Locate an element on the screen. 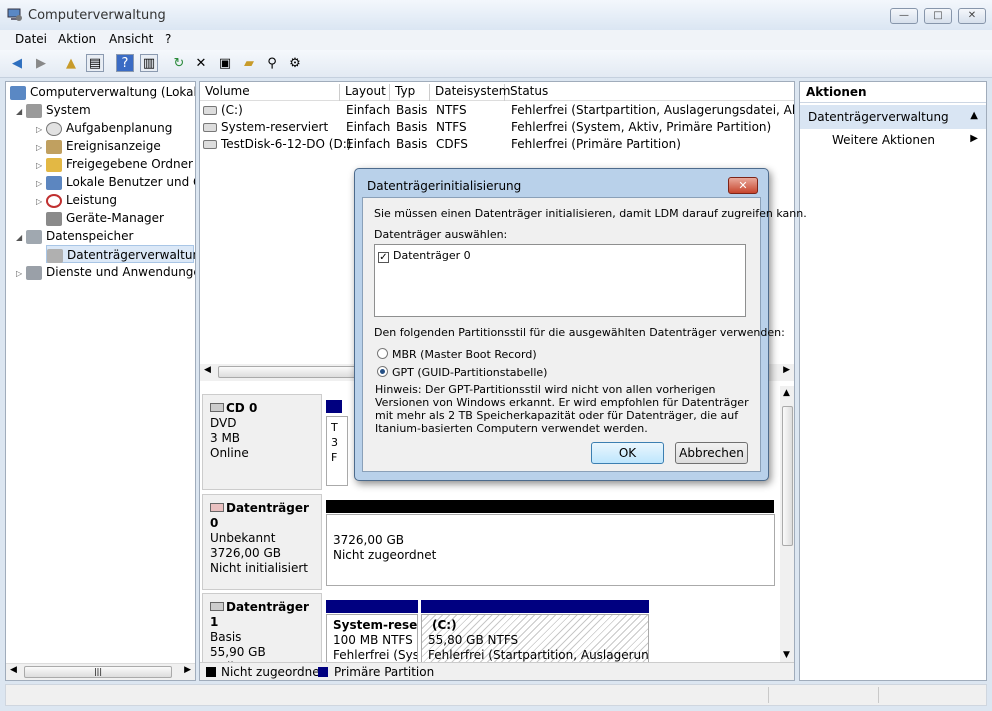 The width and height of the screenshot is (992, 711). tree-node-sharedfolders: ▷ Freigegebene Ordner is located at coordinates (114, 164).